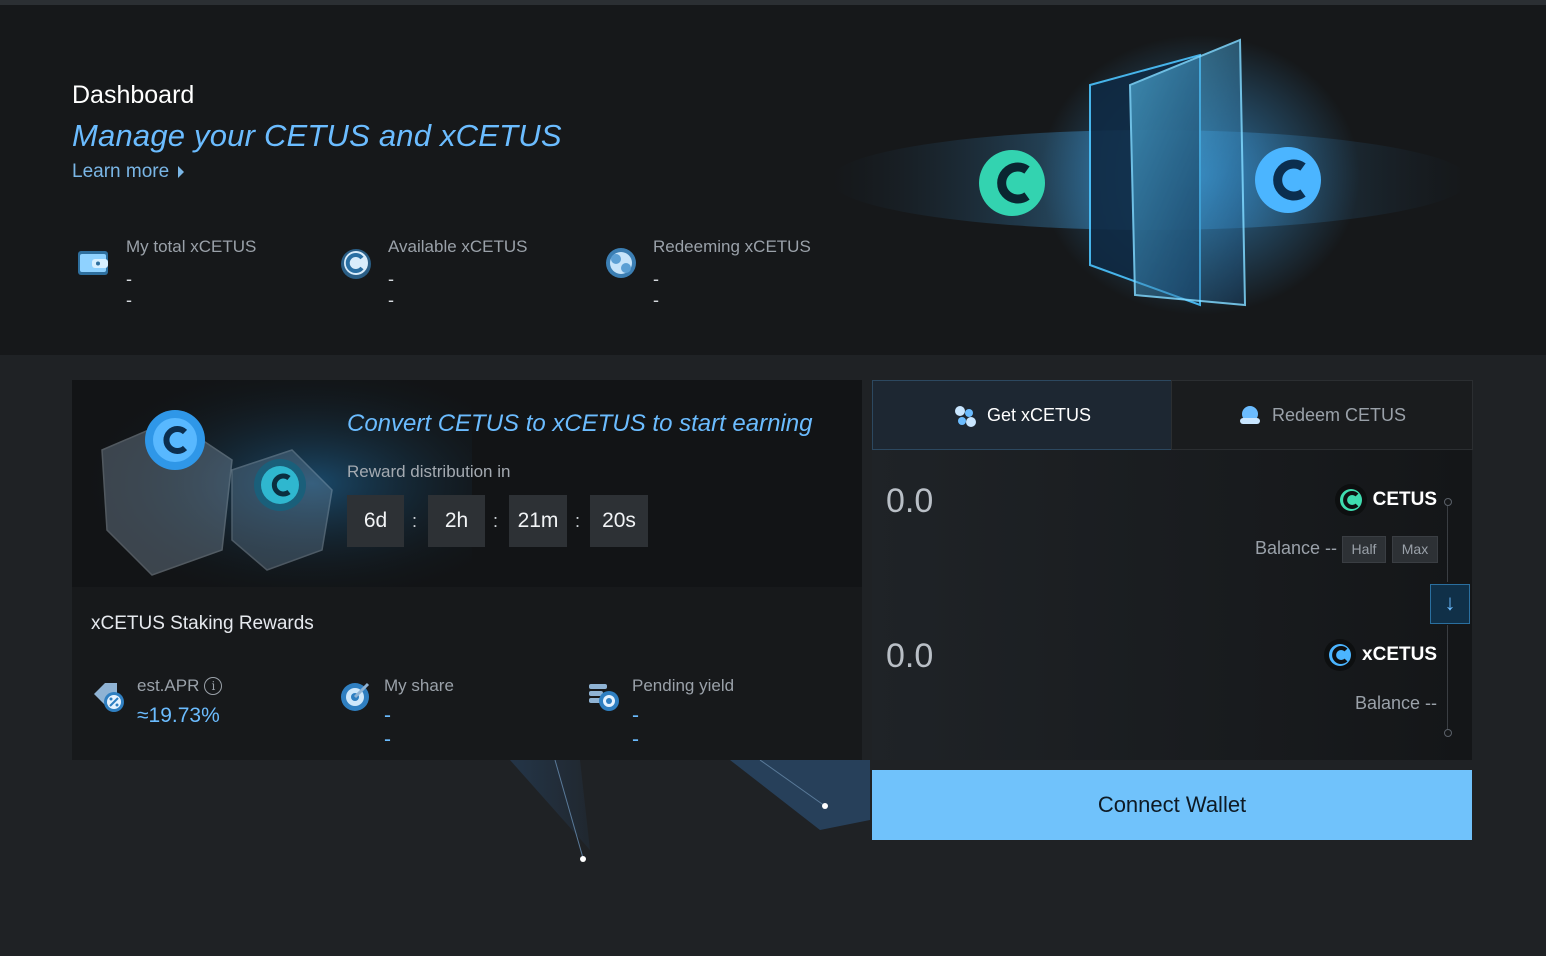 This screenshot has height=956, width=1546. Describe the element at coordinates (375, 521) in the screenshot. I see `countdown-days: 6d` at that location.